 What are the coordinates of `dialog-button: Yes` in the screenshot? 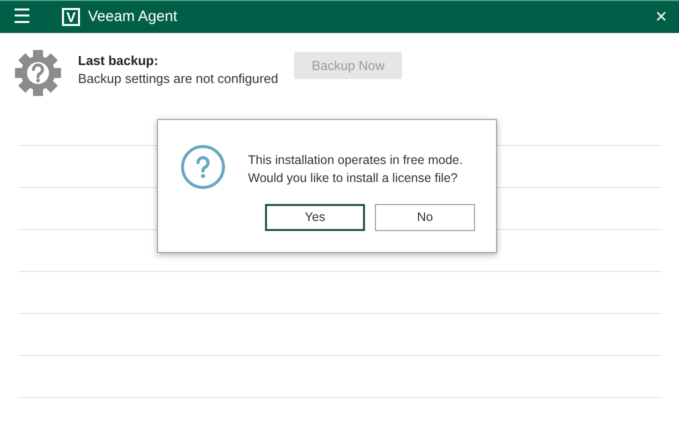 It's located at (315, 217).